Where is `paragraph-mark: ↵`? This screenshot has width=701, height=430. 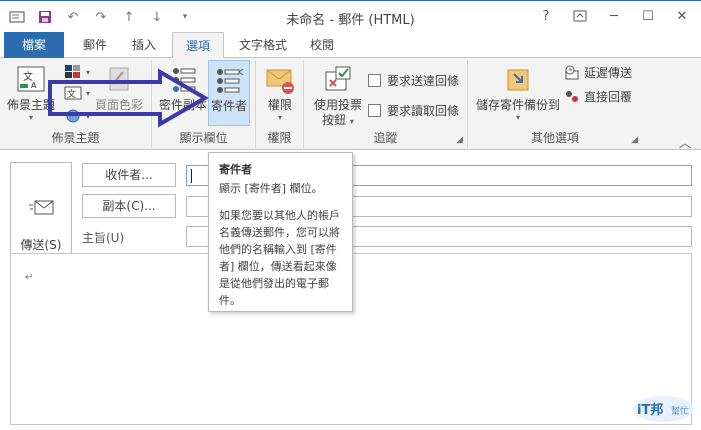
paragraph-mark: ↵ is located at coordinates (29, 277).